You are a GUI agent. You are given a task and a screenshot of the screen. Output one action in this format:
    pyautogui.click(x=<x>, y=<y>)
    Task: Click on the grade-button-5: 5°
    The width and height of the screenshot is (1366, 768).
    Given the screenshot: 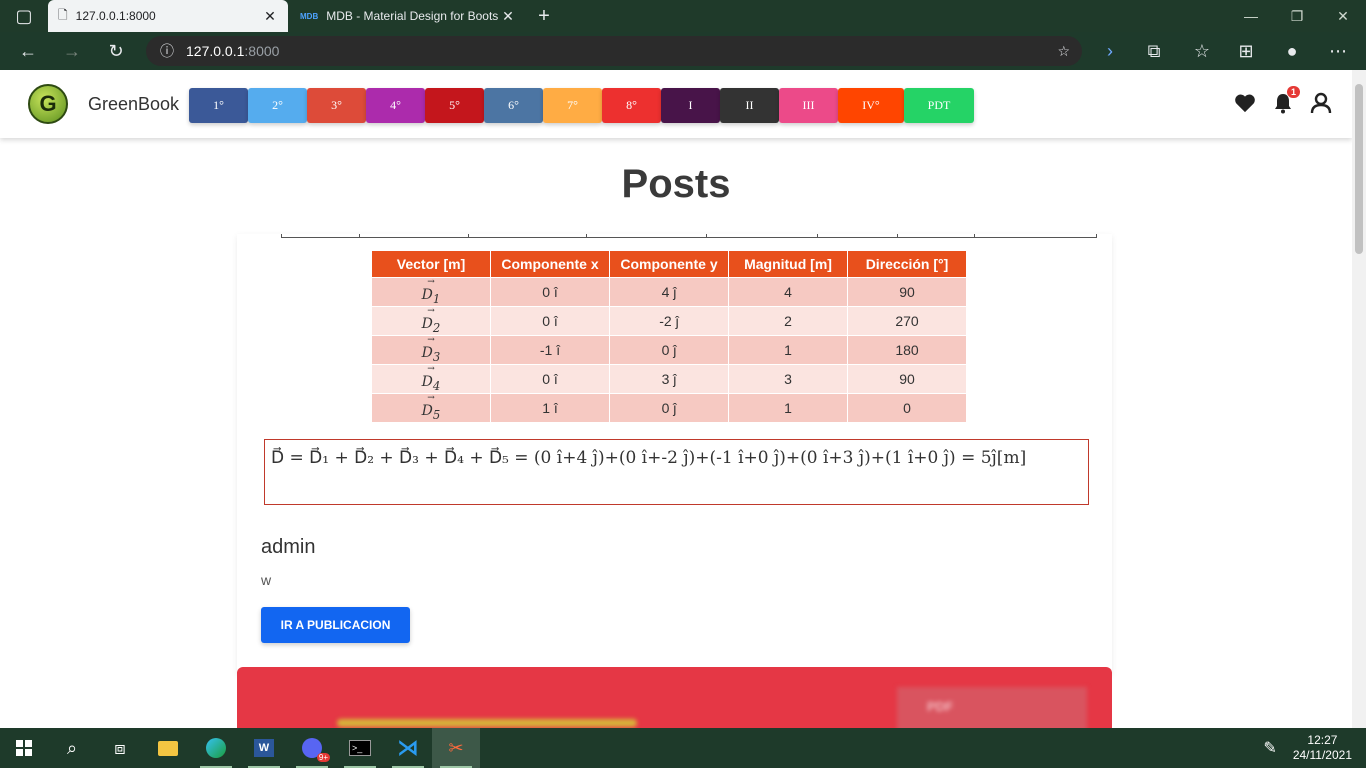 What is the action you would take?
    pyautogui.click(x=454, y=105)
    